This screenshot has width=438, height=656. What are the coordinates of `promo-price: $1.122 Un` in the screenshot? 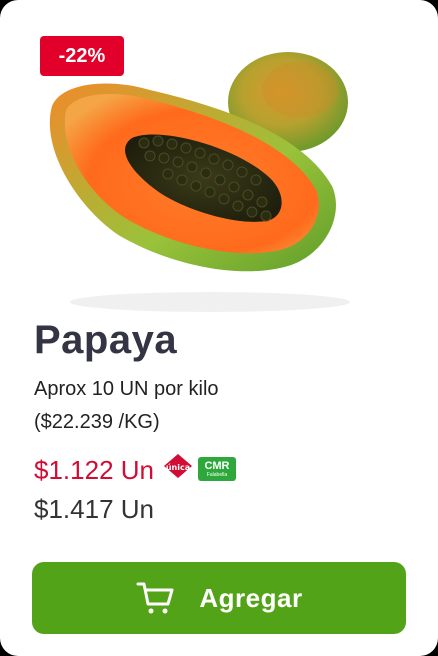 It's located at (94, 470).